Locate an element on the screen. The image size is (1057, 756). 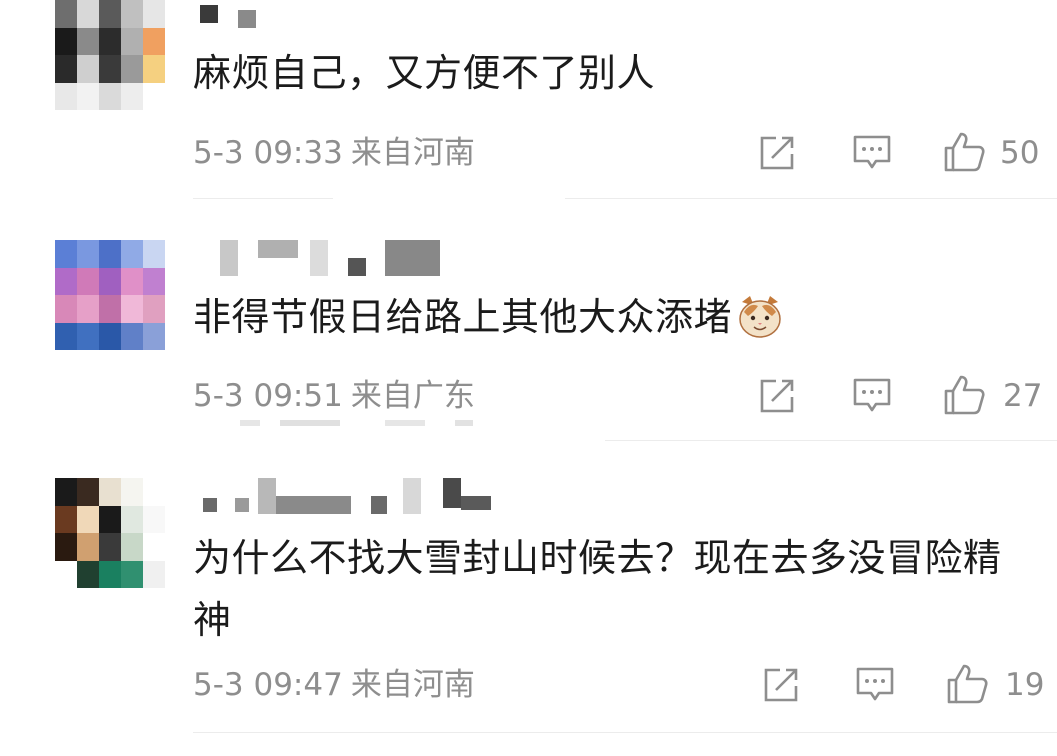
comment-meta: 5-3 09:47 来自河南 is located at coordinates (334, 685).